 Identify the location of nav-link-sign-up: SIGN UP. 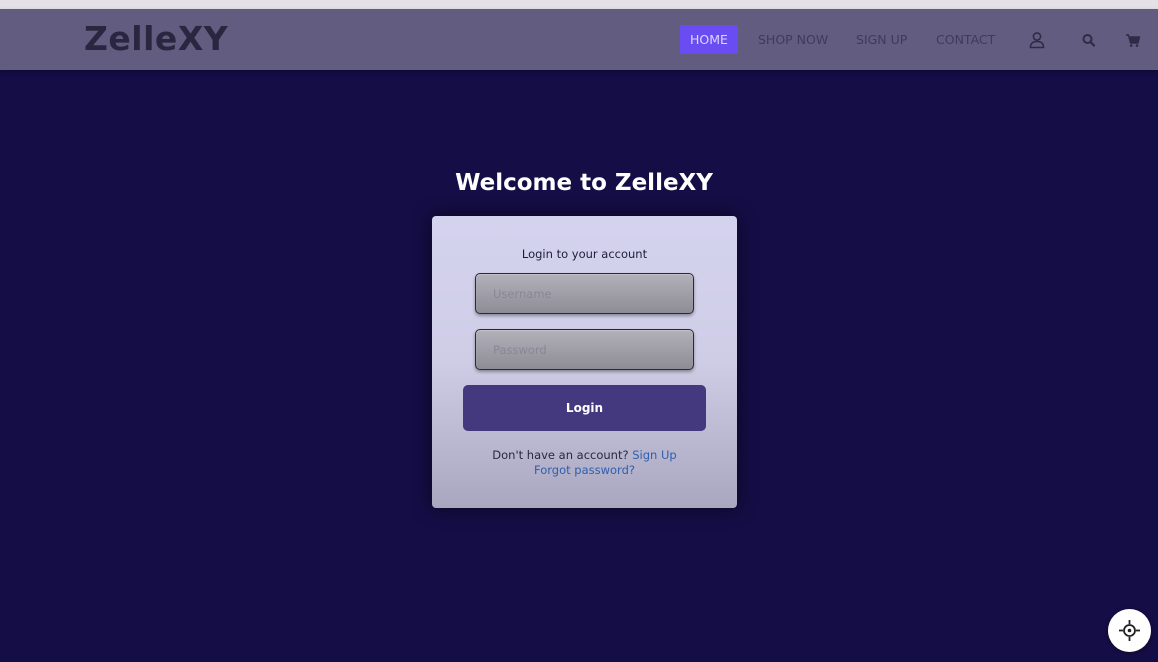
(881, 39).